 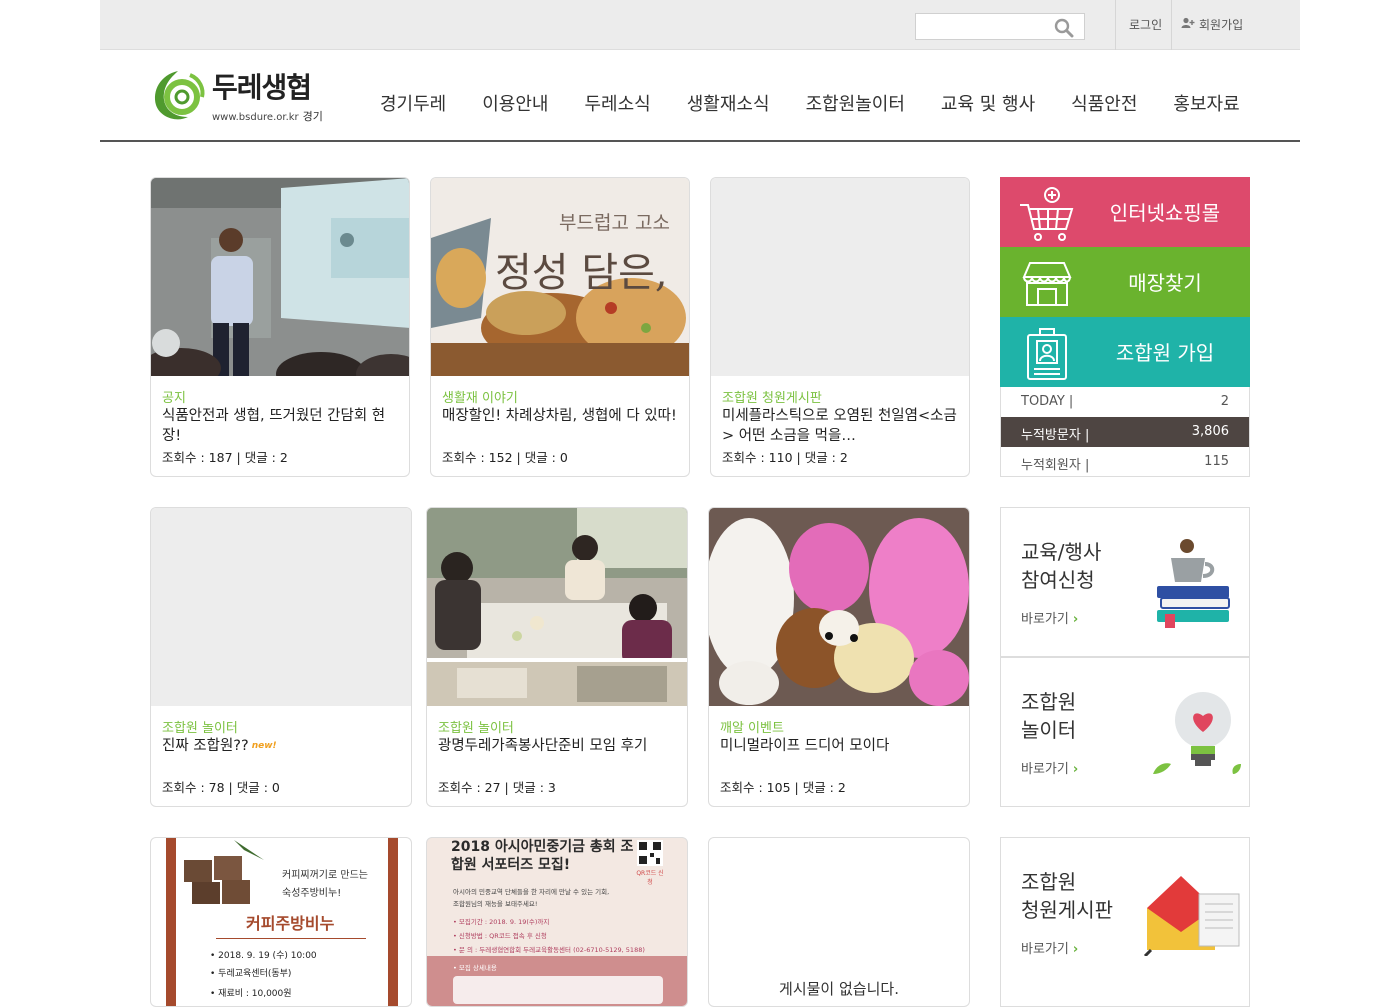 What do you see at coordinates (312, 893) in the screenshot?
I see `poster-subtitle: 숙성주방비누!` at bounding box center [312, 893].